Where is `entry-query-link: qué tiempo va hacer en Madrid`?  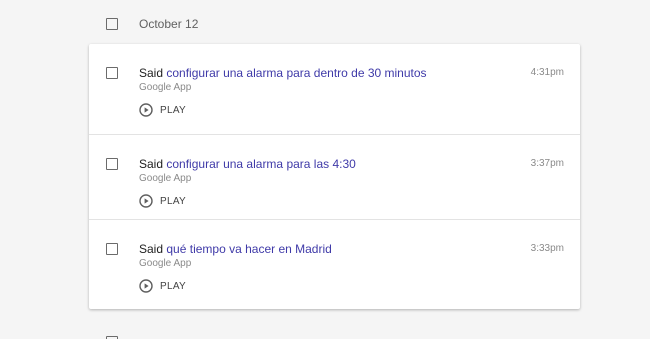 entry-query-link: qué tiempo va hacer en Madrid is located at coordinates (248, 249).